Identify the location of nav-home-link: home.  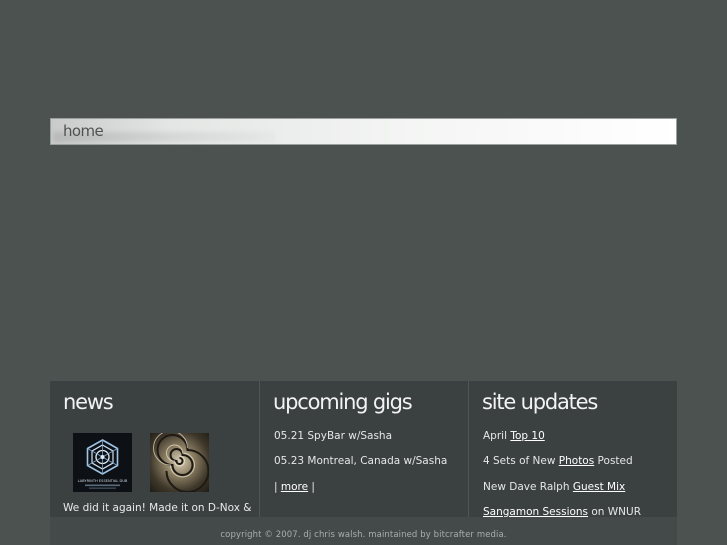
(83, 131).